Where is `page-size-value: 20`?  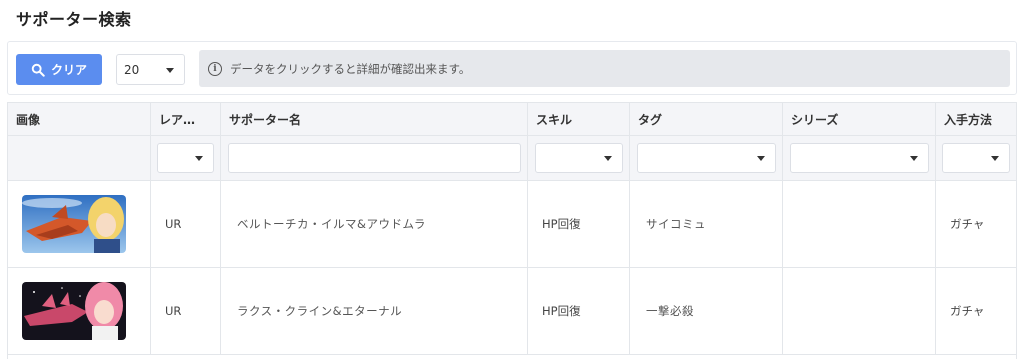 page-size-value: 20 is located at coordinates (132, 69).